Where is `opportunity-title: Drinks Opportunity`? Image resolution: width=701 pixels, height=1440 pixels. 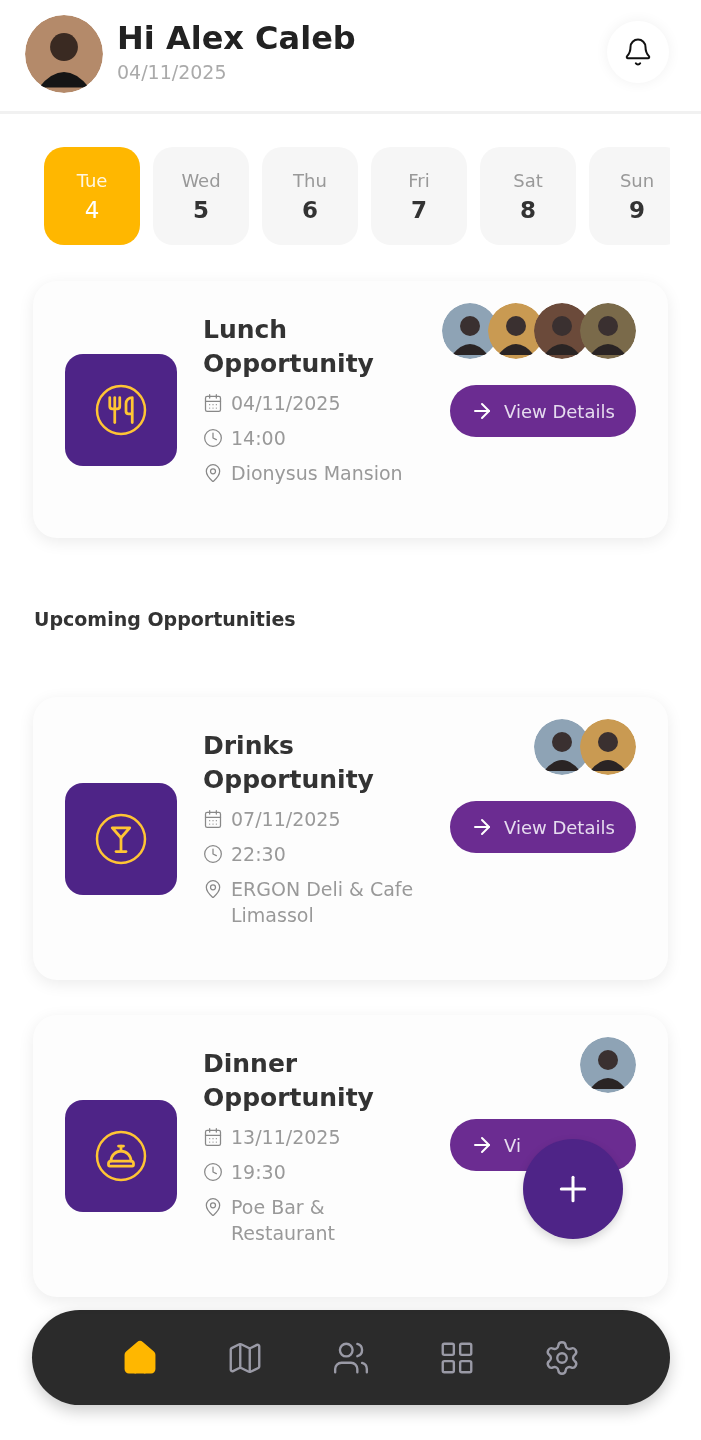 opportunity-title: Drinks Opportunity is located at coordinates (289, 763).